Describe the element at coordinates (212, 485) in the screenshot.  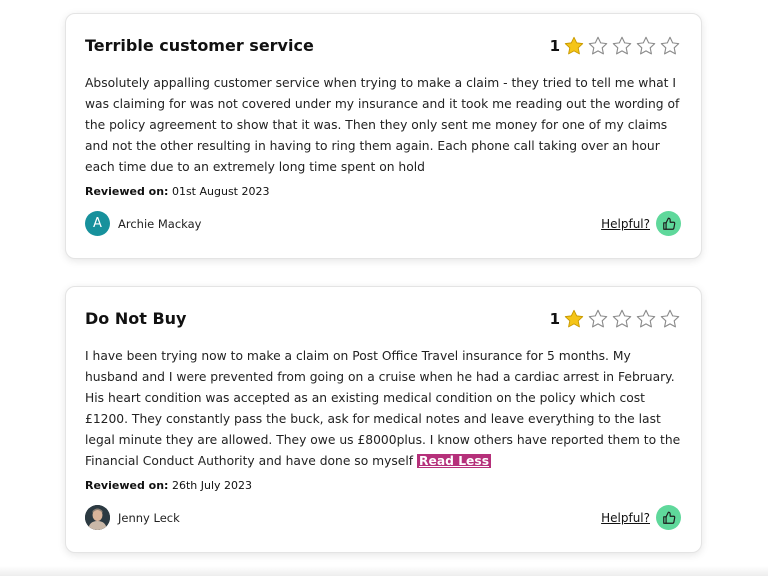
I see `reviewed-date: 26th July 2023` at that location.